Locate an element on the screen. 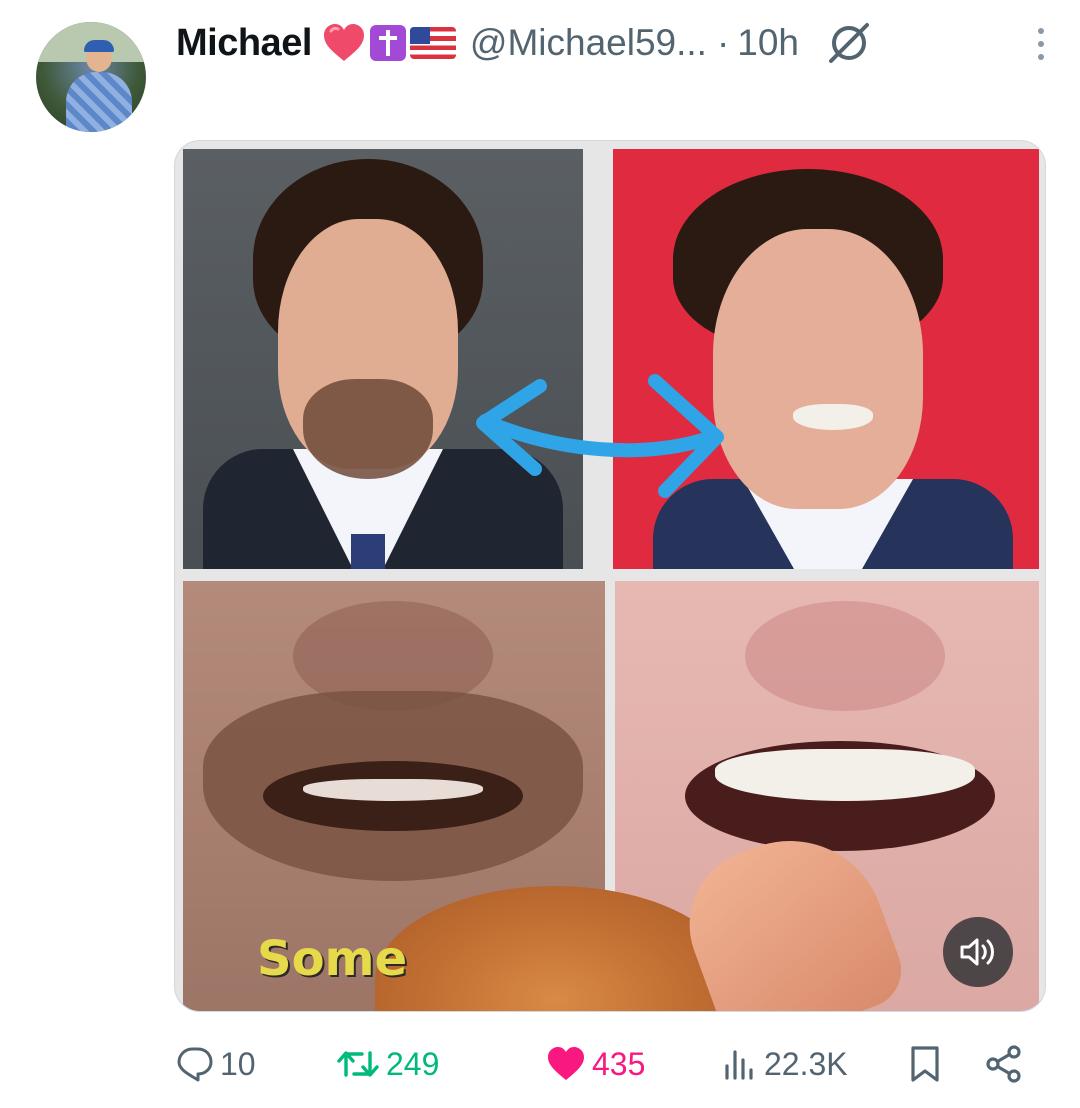 This screenshot has width=1080, height=1108. sound-toggle-button is located at coordinates (978, 952).